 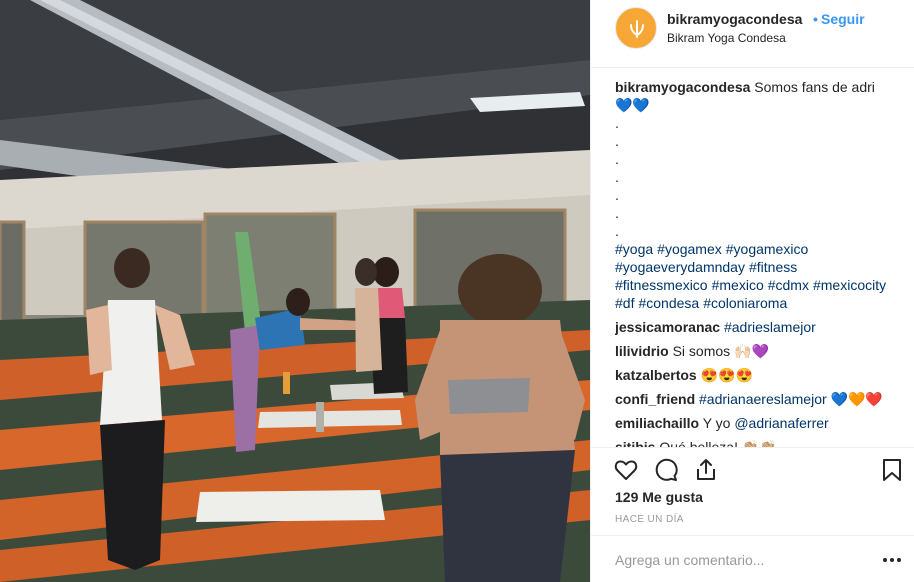 What do you see at coordinates (659, 497) in the screenshot?
I see `likes-count: 129 Me gusta` at bounding box center [659, 497].